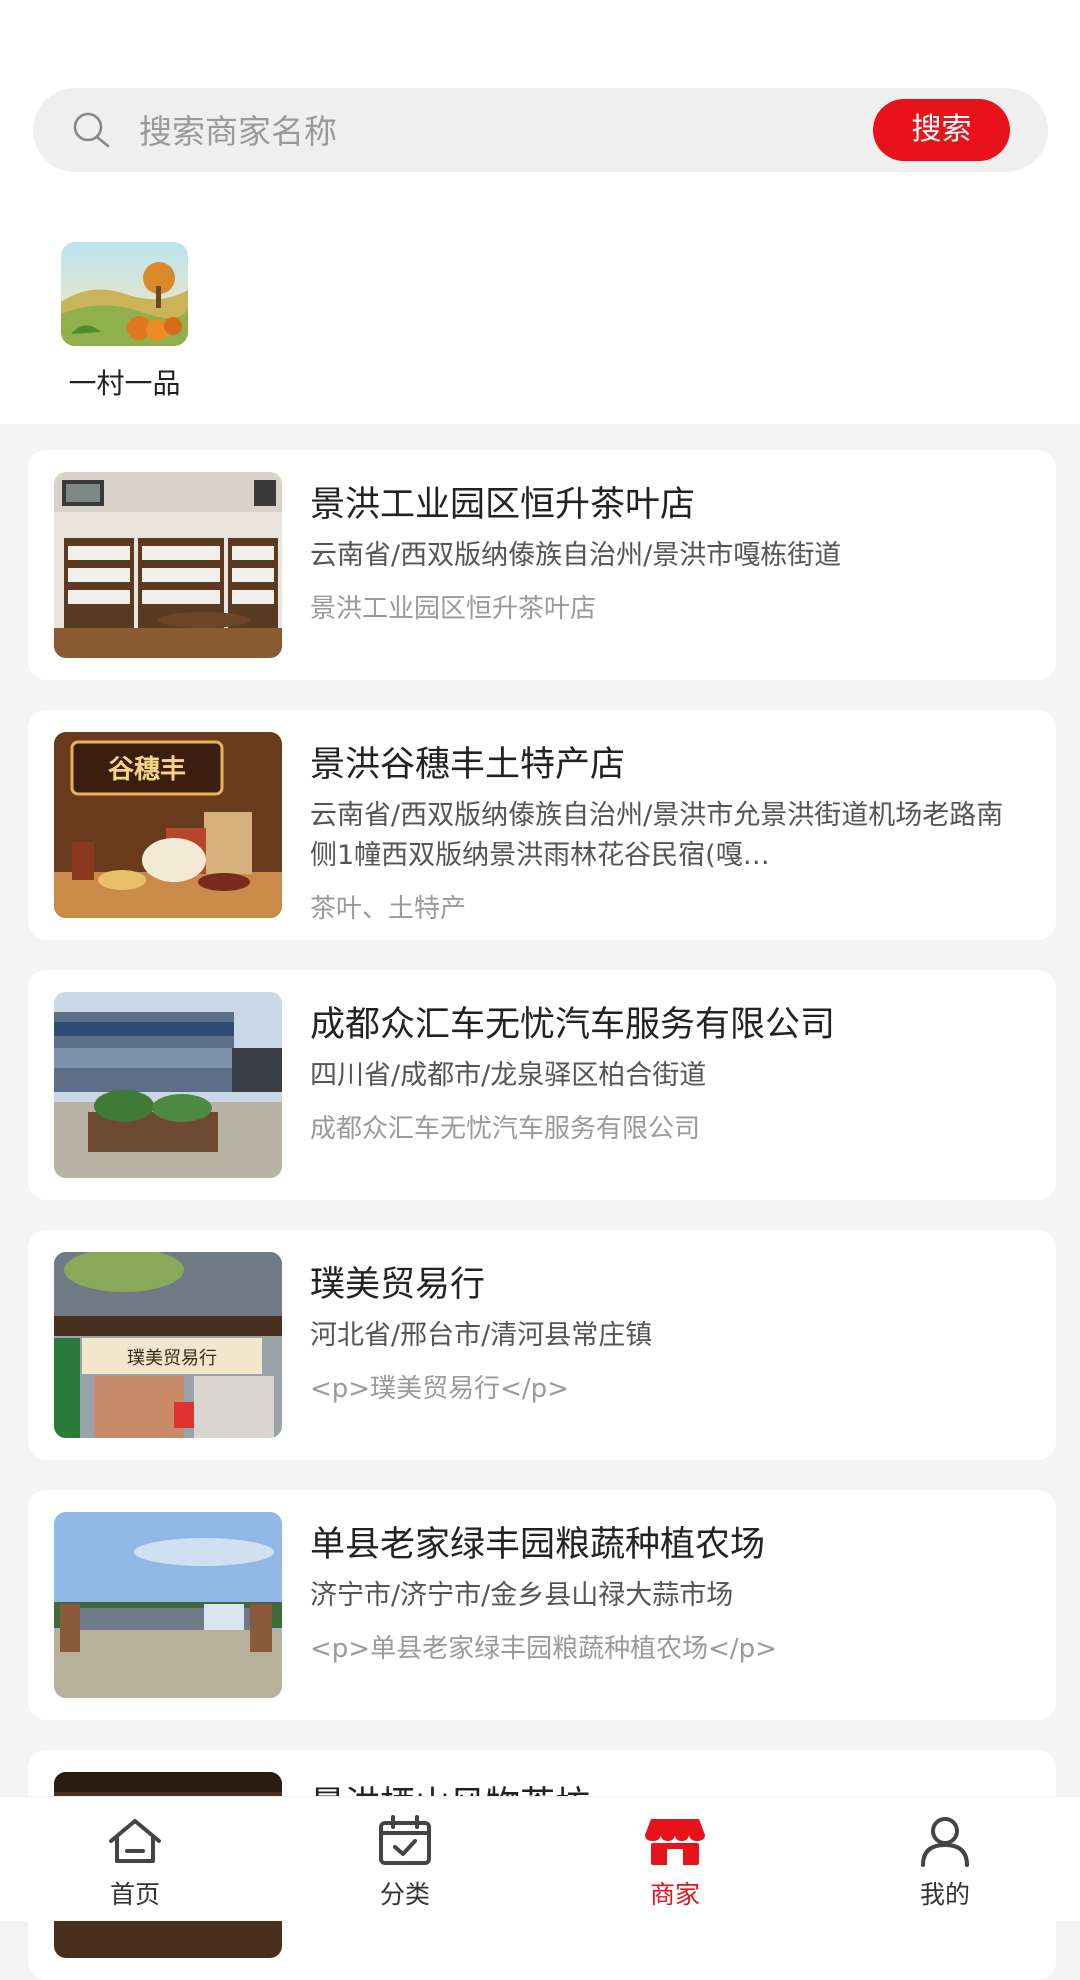 This screenshot has width=1080, height=1980. Describe the element at coordinates (573, 1025) in the screenshot. I see `merchant-name: 成都众汇车无忧汽车服务有限公司` at that location.